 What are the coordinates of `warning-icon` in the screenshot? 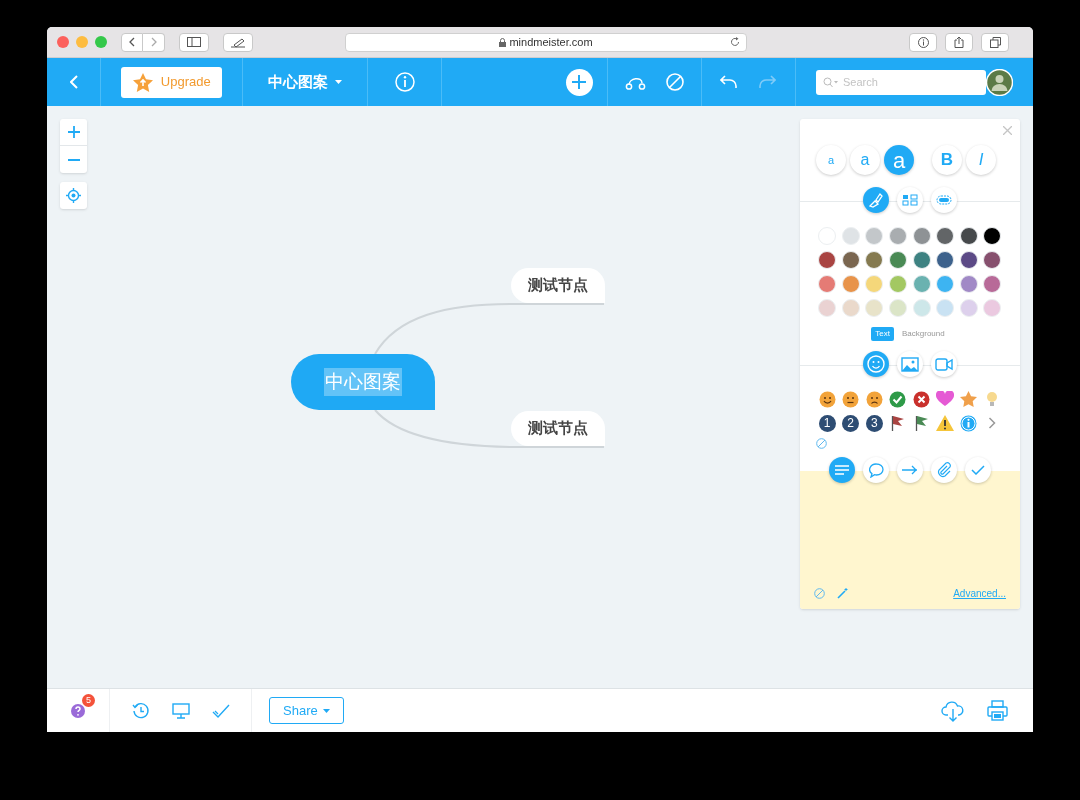 It's located at (945, 423).